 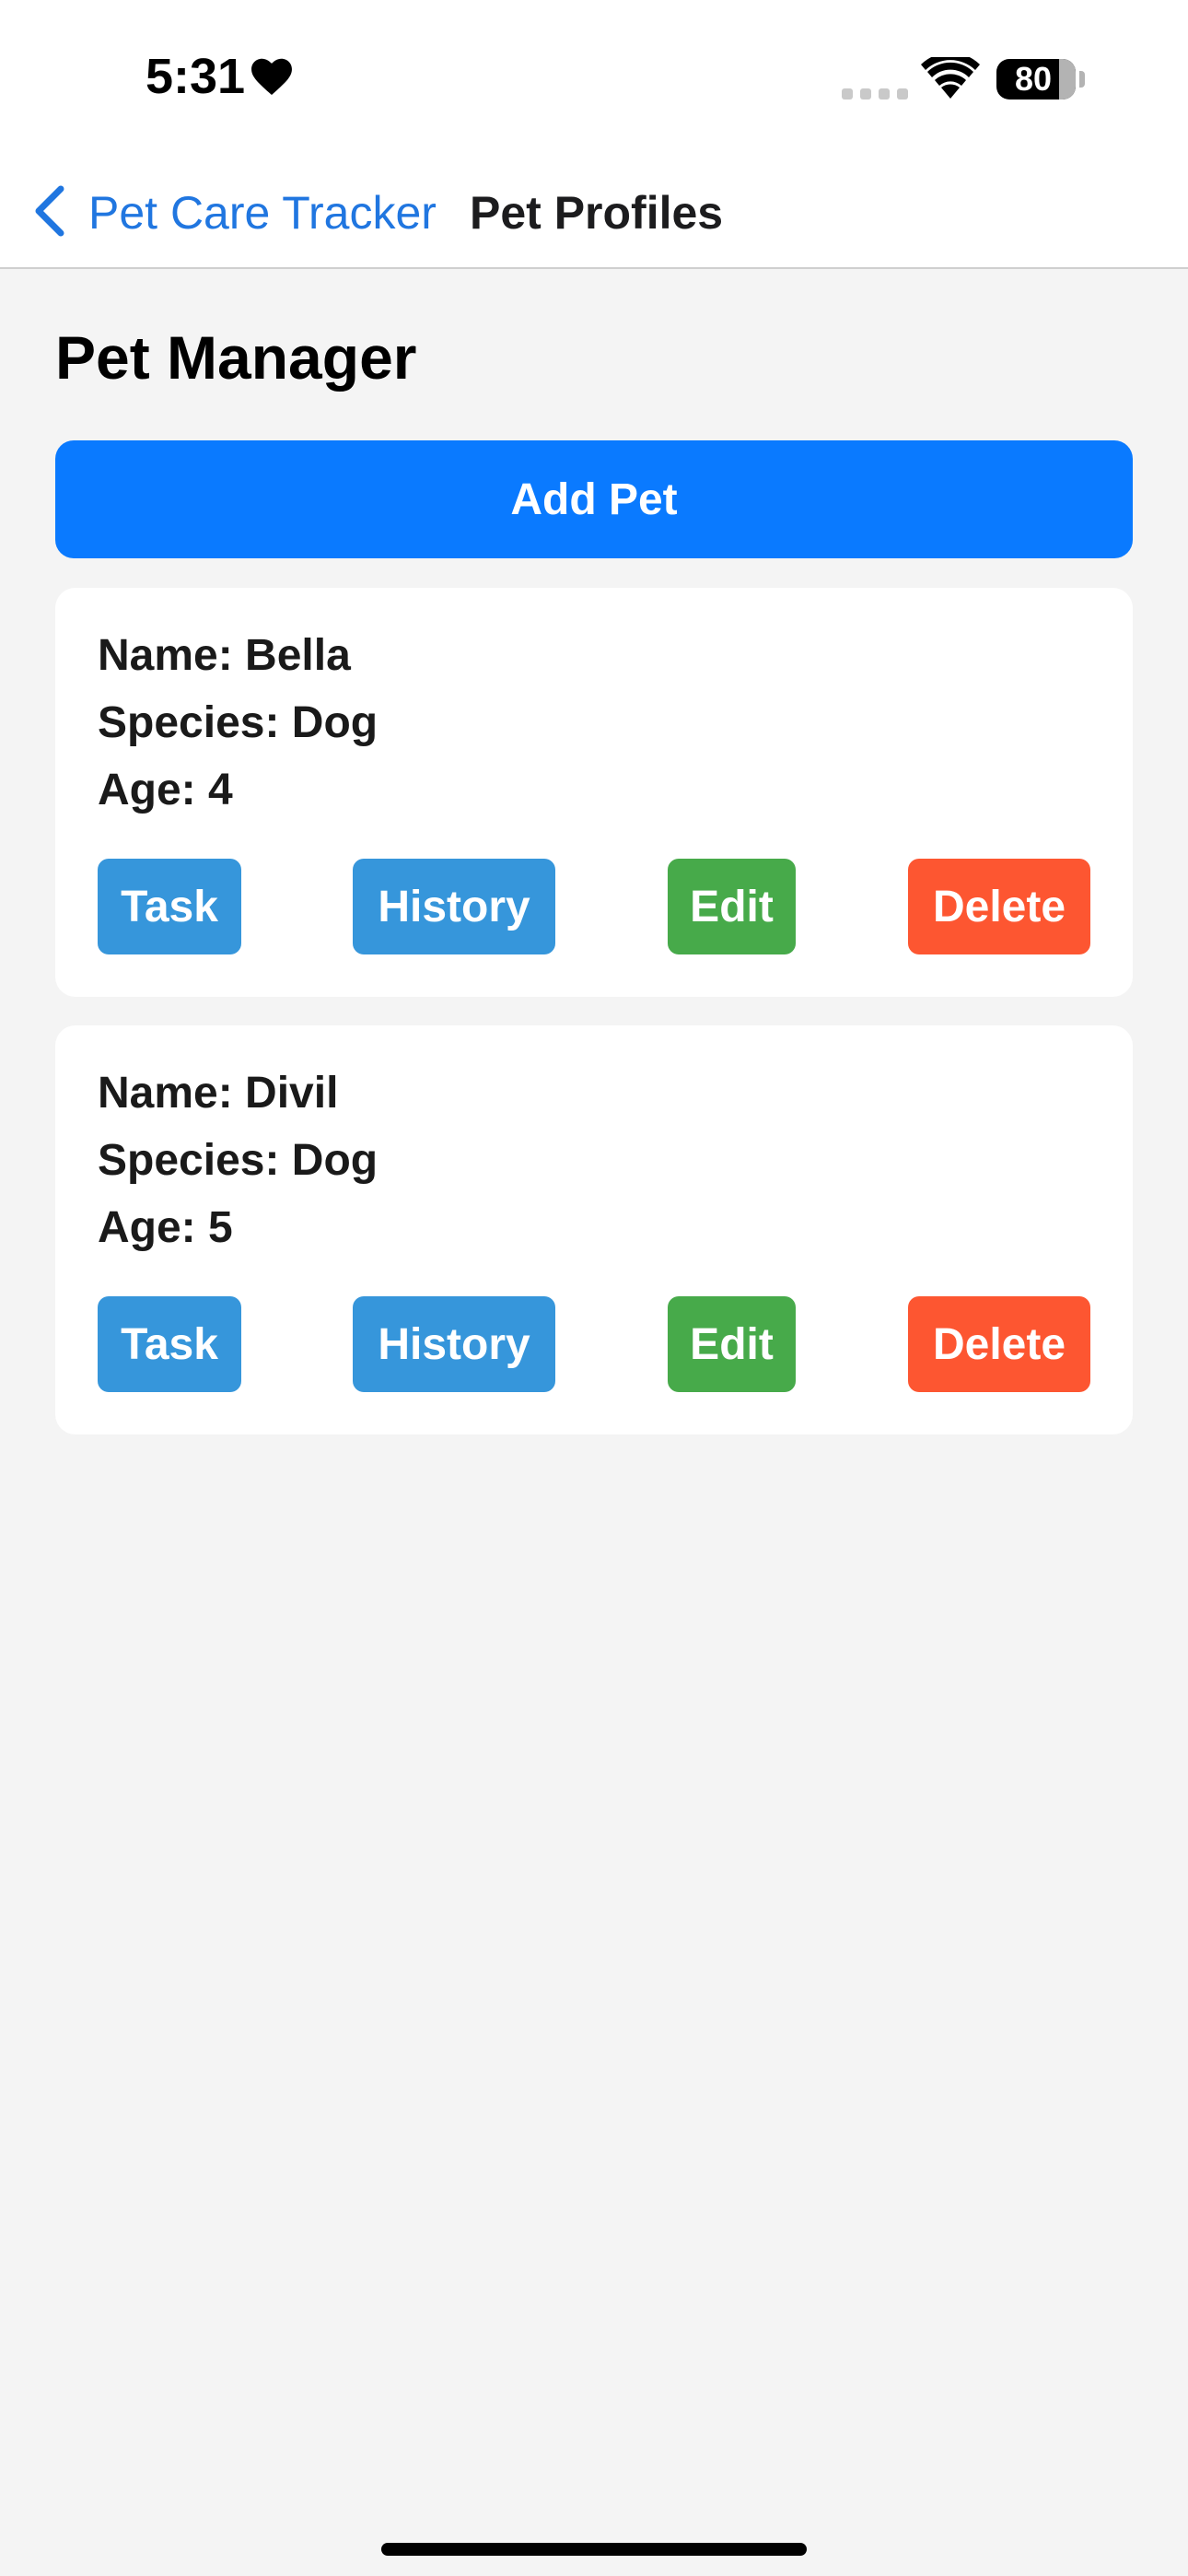 I want to click on status-time: 5:31, so click(x=219, y=76).